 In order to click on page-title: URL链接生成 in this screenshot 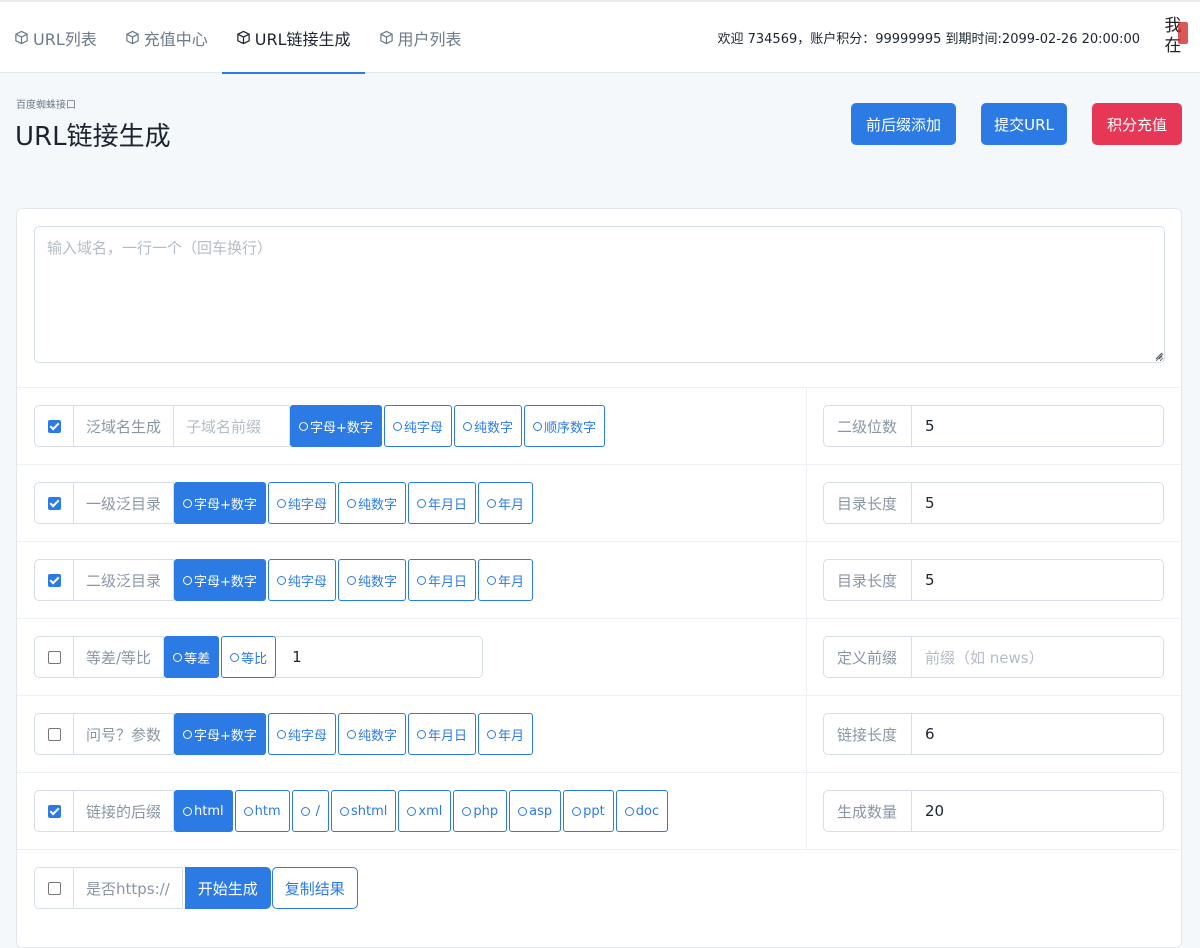, I will do `click(93, 137)`.